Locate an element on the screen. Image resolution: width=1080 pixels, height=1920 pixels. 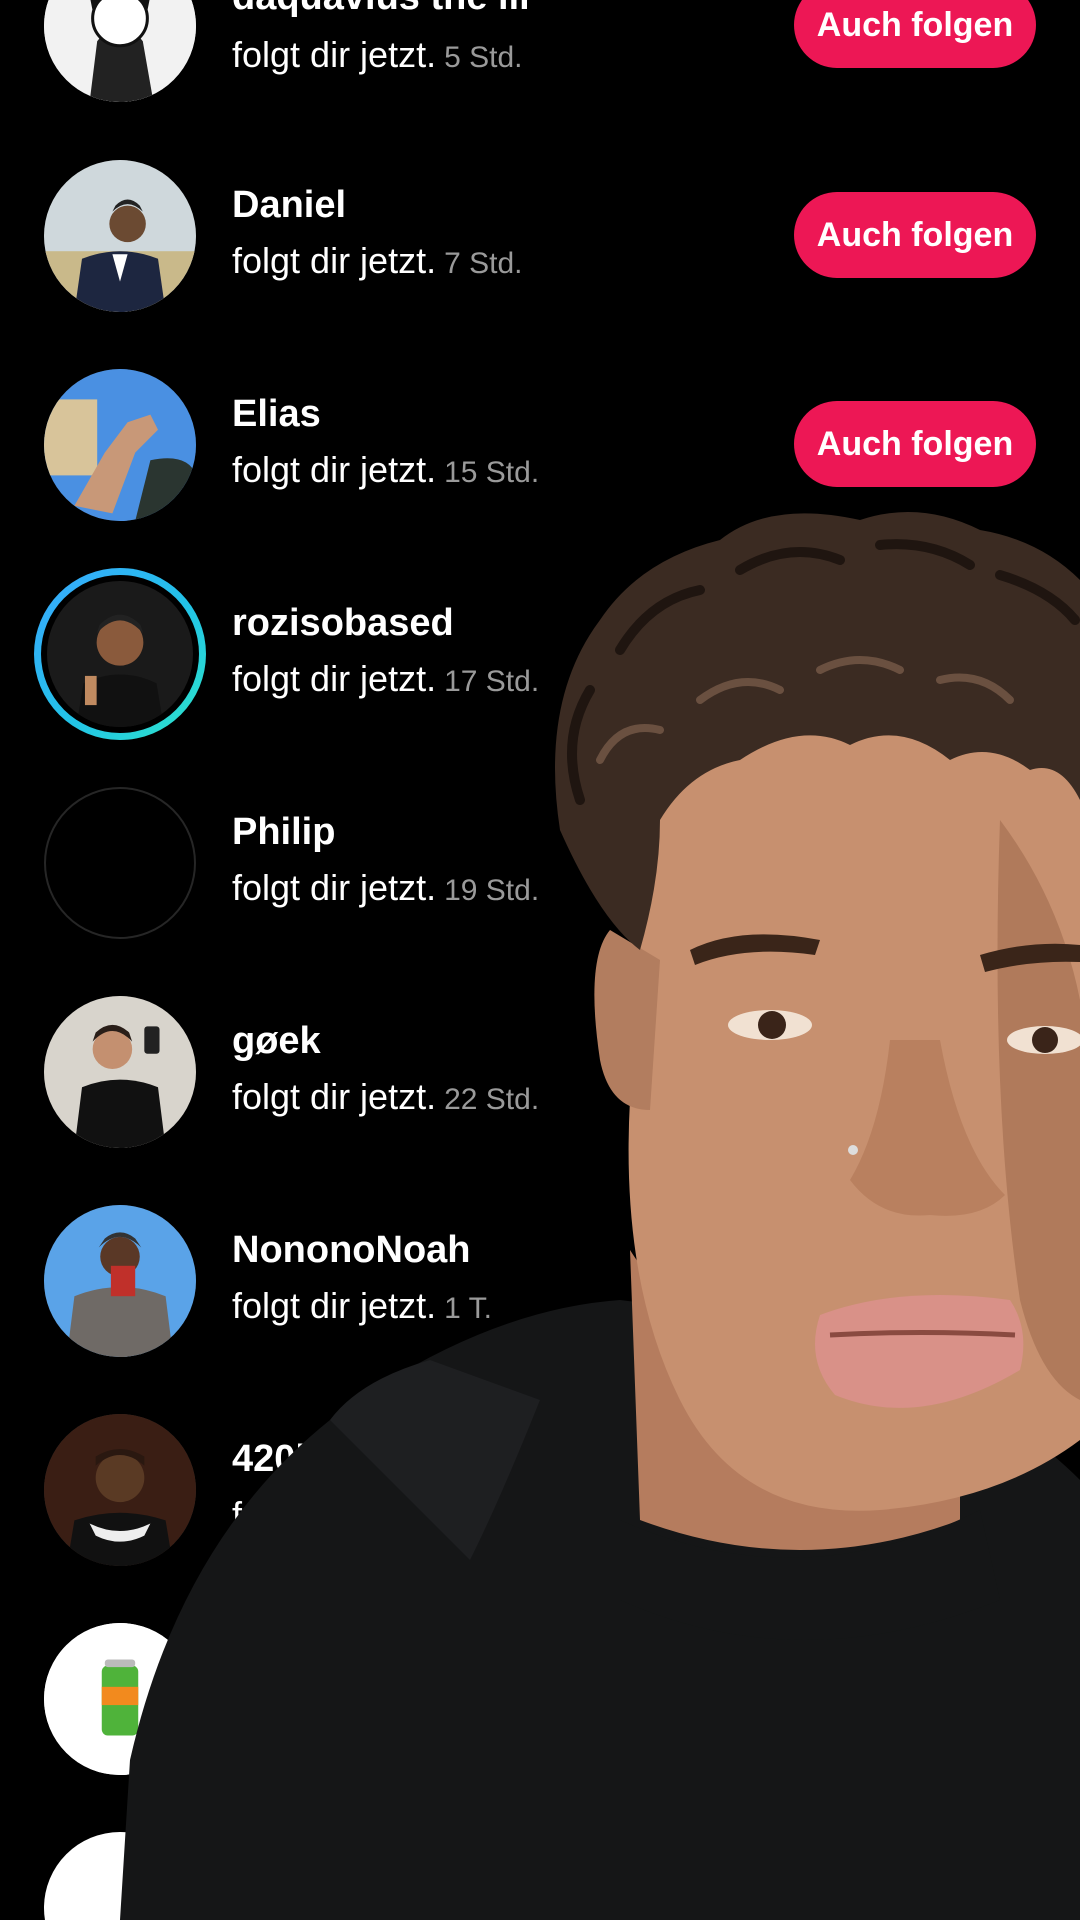
follow-status: folgt dir jetzt. 7 Std. is located at coordinates (377, 261).